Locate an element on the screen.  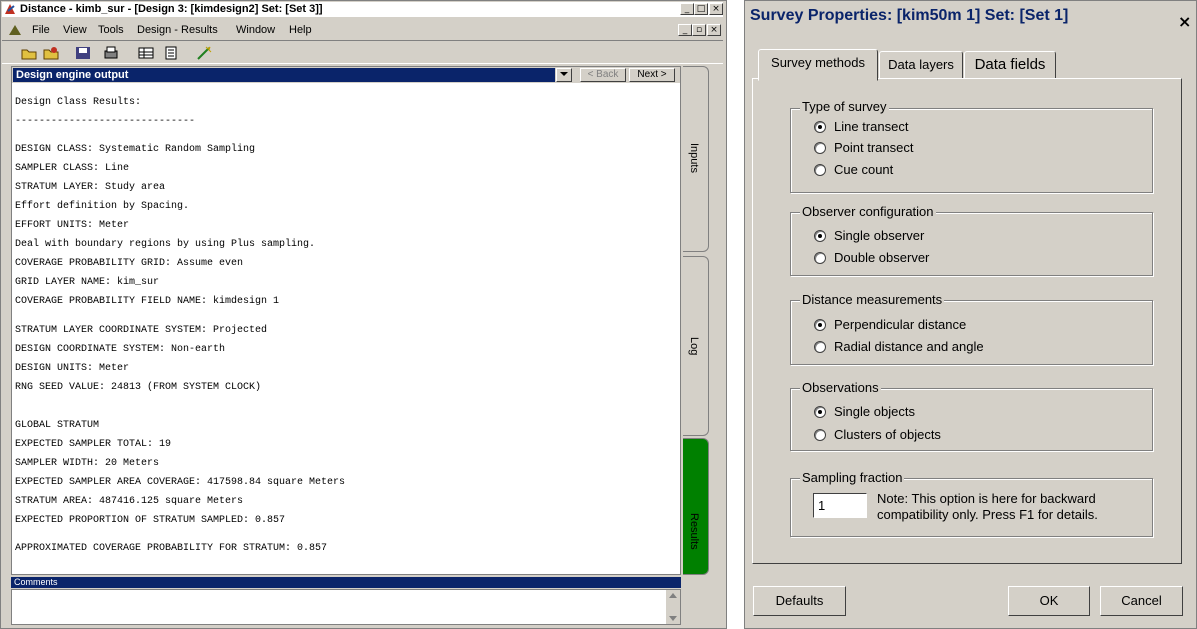
output-line: DESIGN COORDINATE SYSTEM: Non-earth is located at coordinates (120, 349).